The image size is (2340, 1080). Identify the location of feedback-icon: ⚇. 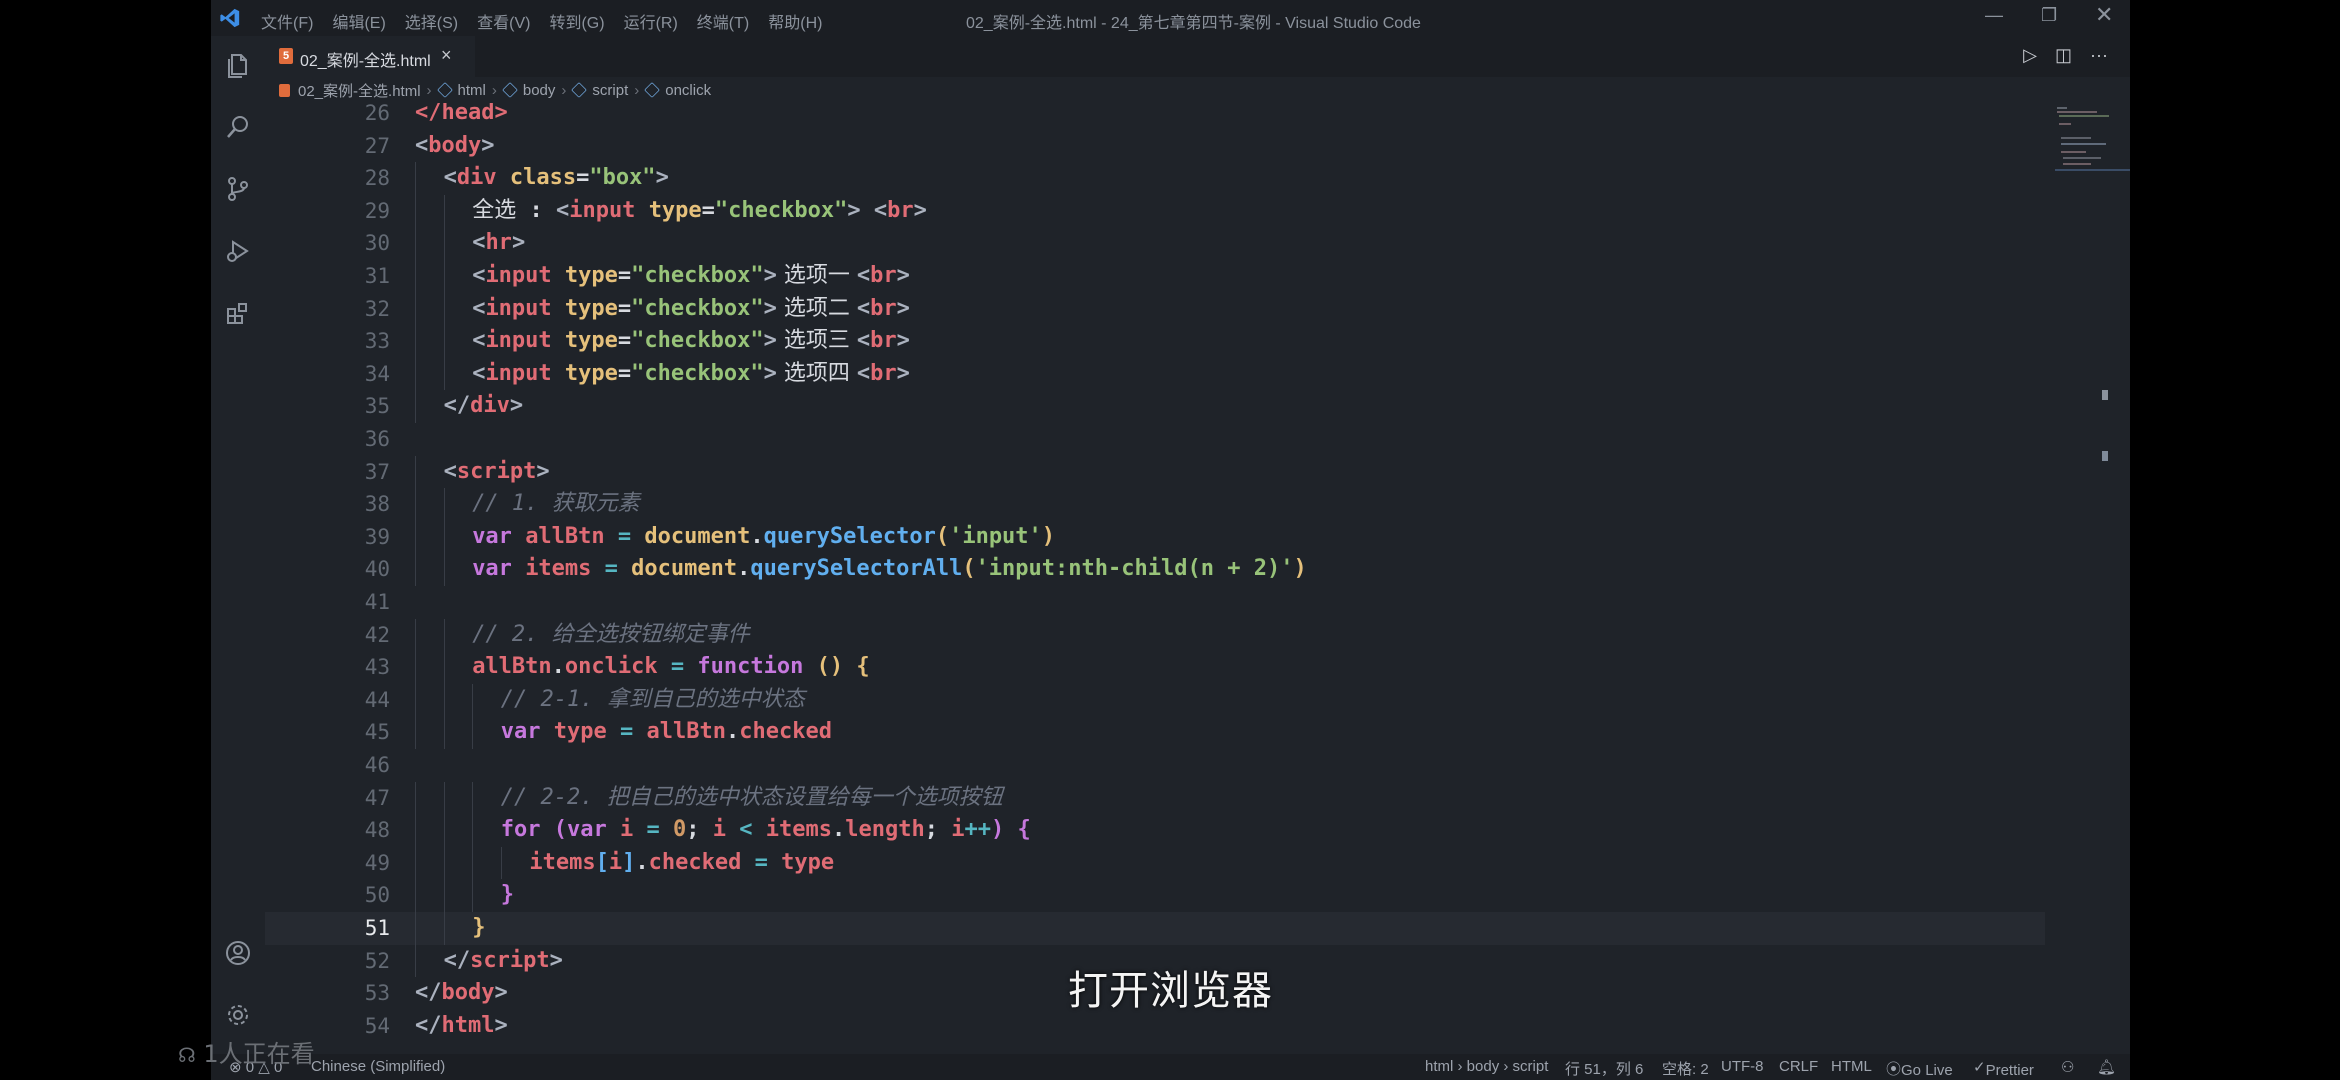
(2067, 1067).